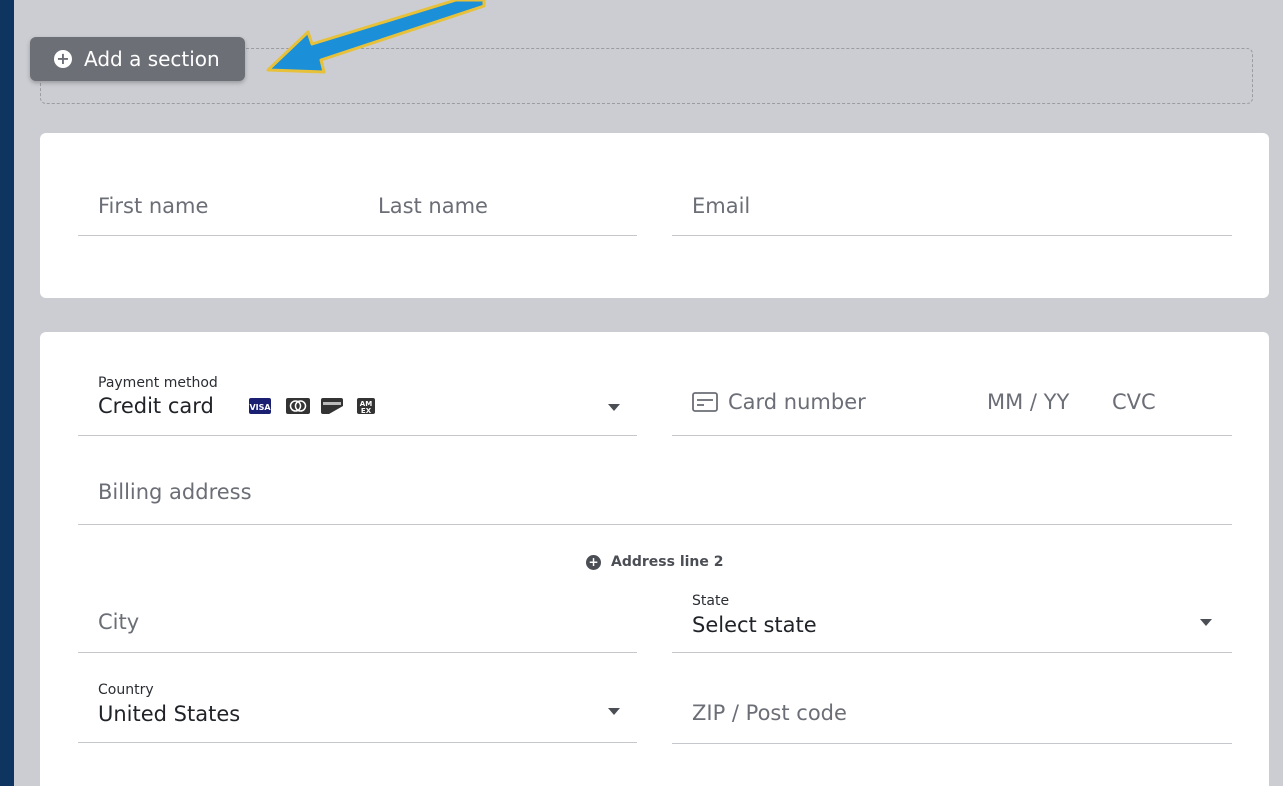  I want to click on address-line2-label: Address line 2, so click(667, 562).